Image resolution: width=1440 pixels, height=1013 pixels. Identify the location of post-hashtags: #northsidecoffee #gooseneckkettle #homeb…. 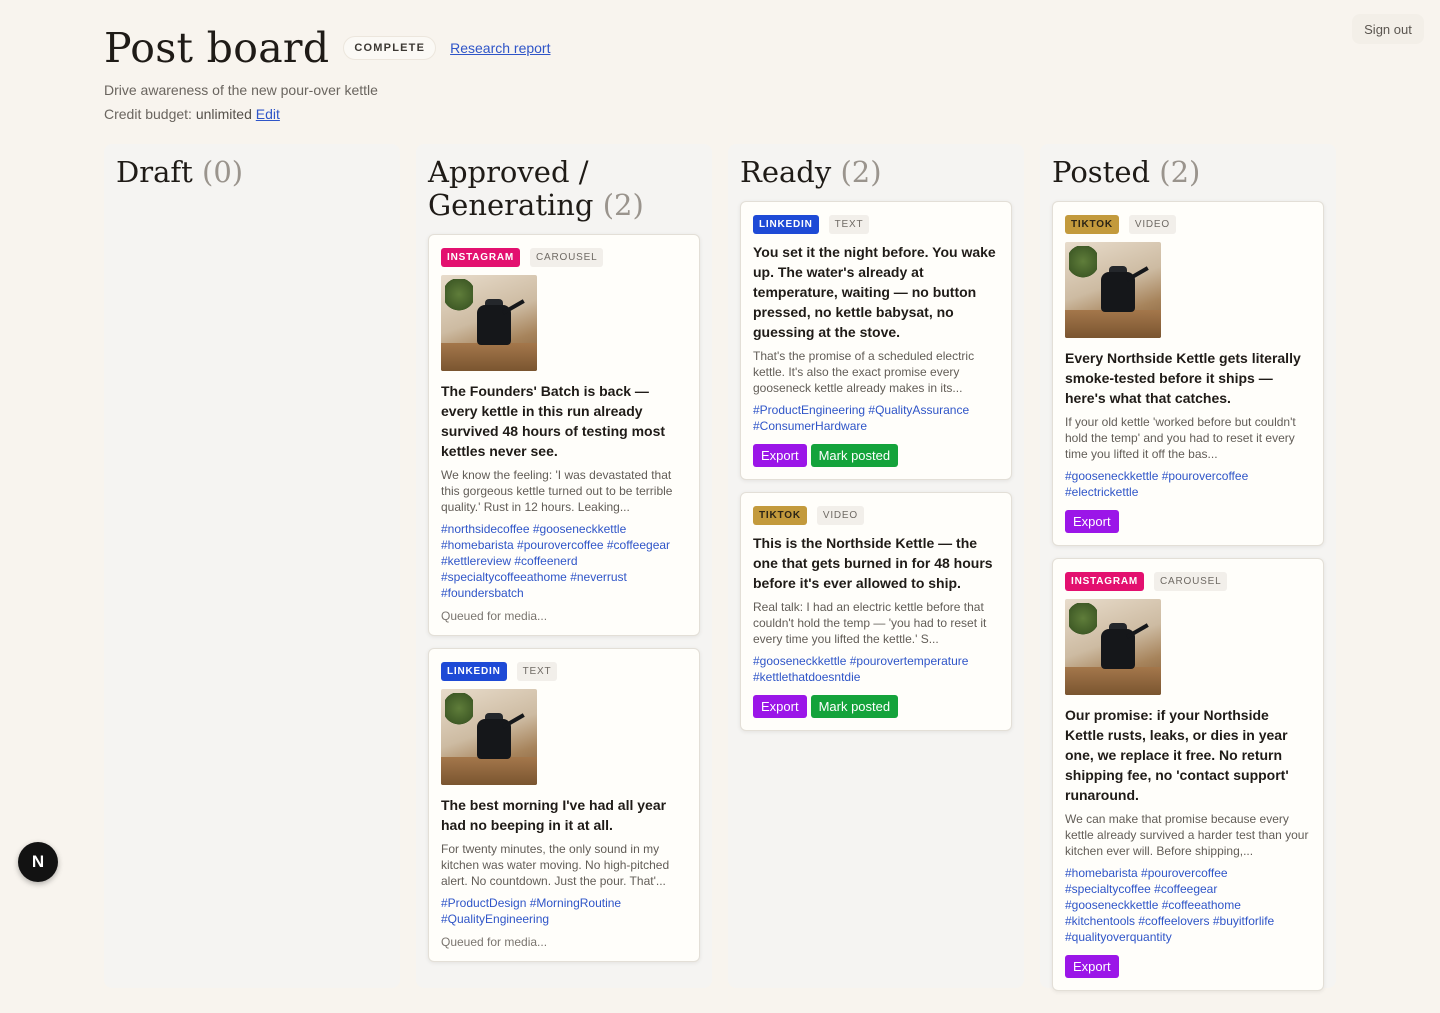
(556, 561).